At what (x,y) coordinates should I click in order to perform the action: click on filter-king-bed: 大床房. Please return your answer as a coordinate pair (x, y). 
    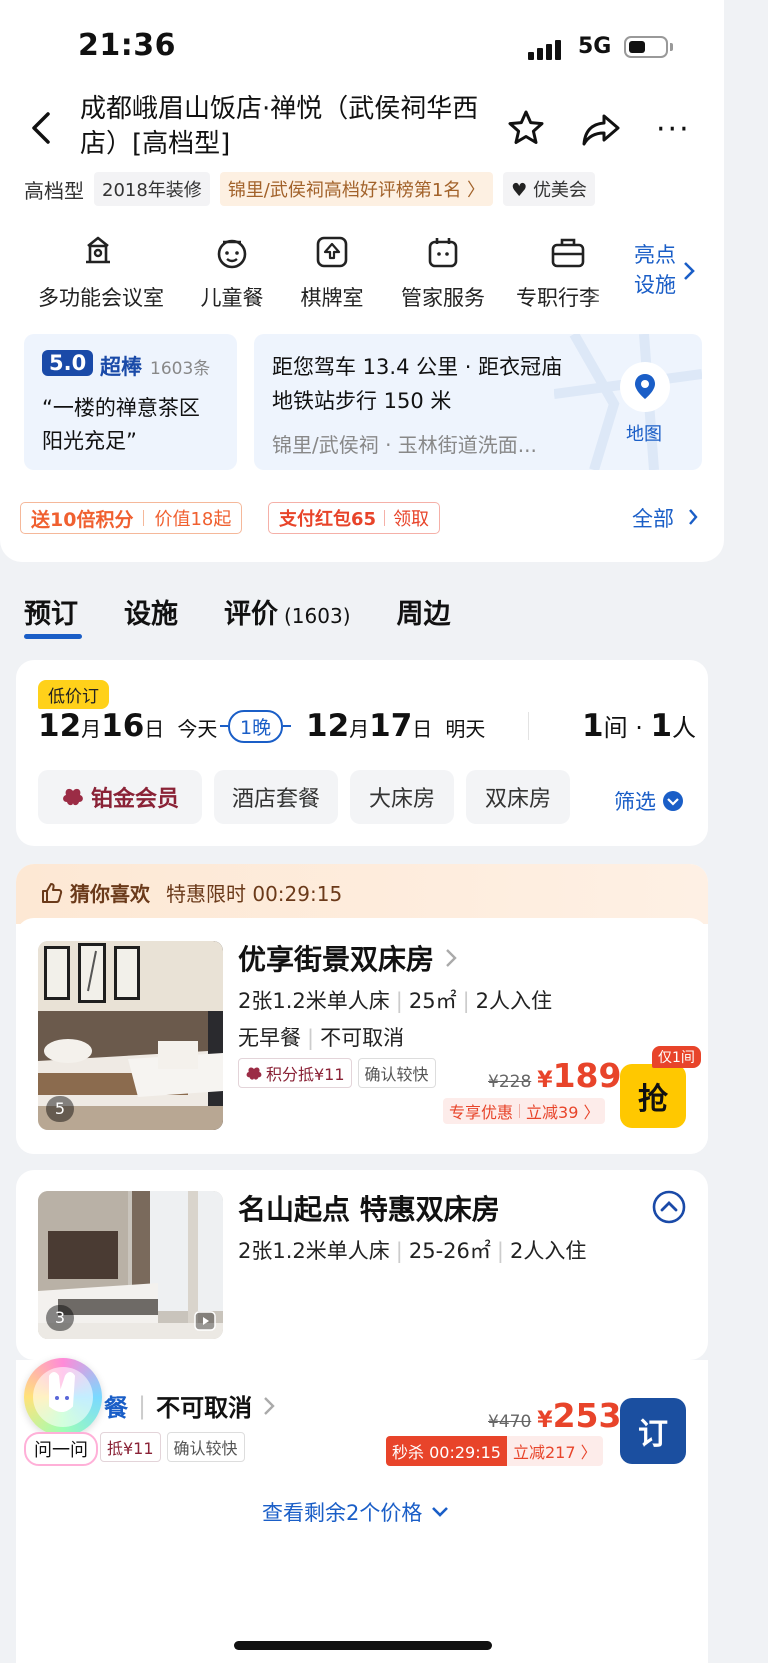
    Looking at the image, I should click on (402, 797).